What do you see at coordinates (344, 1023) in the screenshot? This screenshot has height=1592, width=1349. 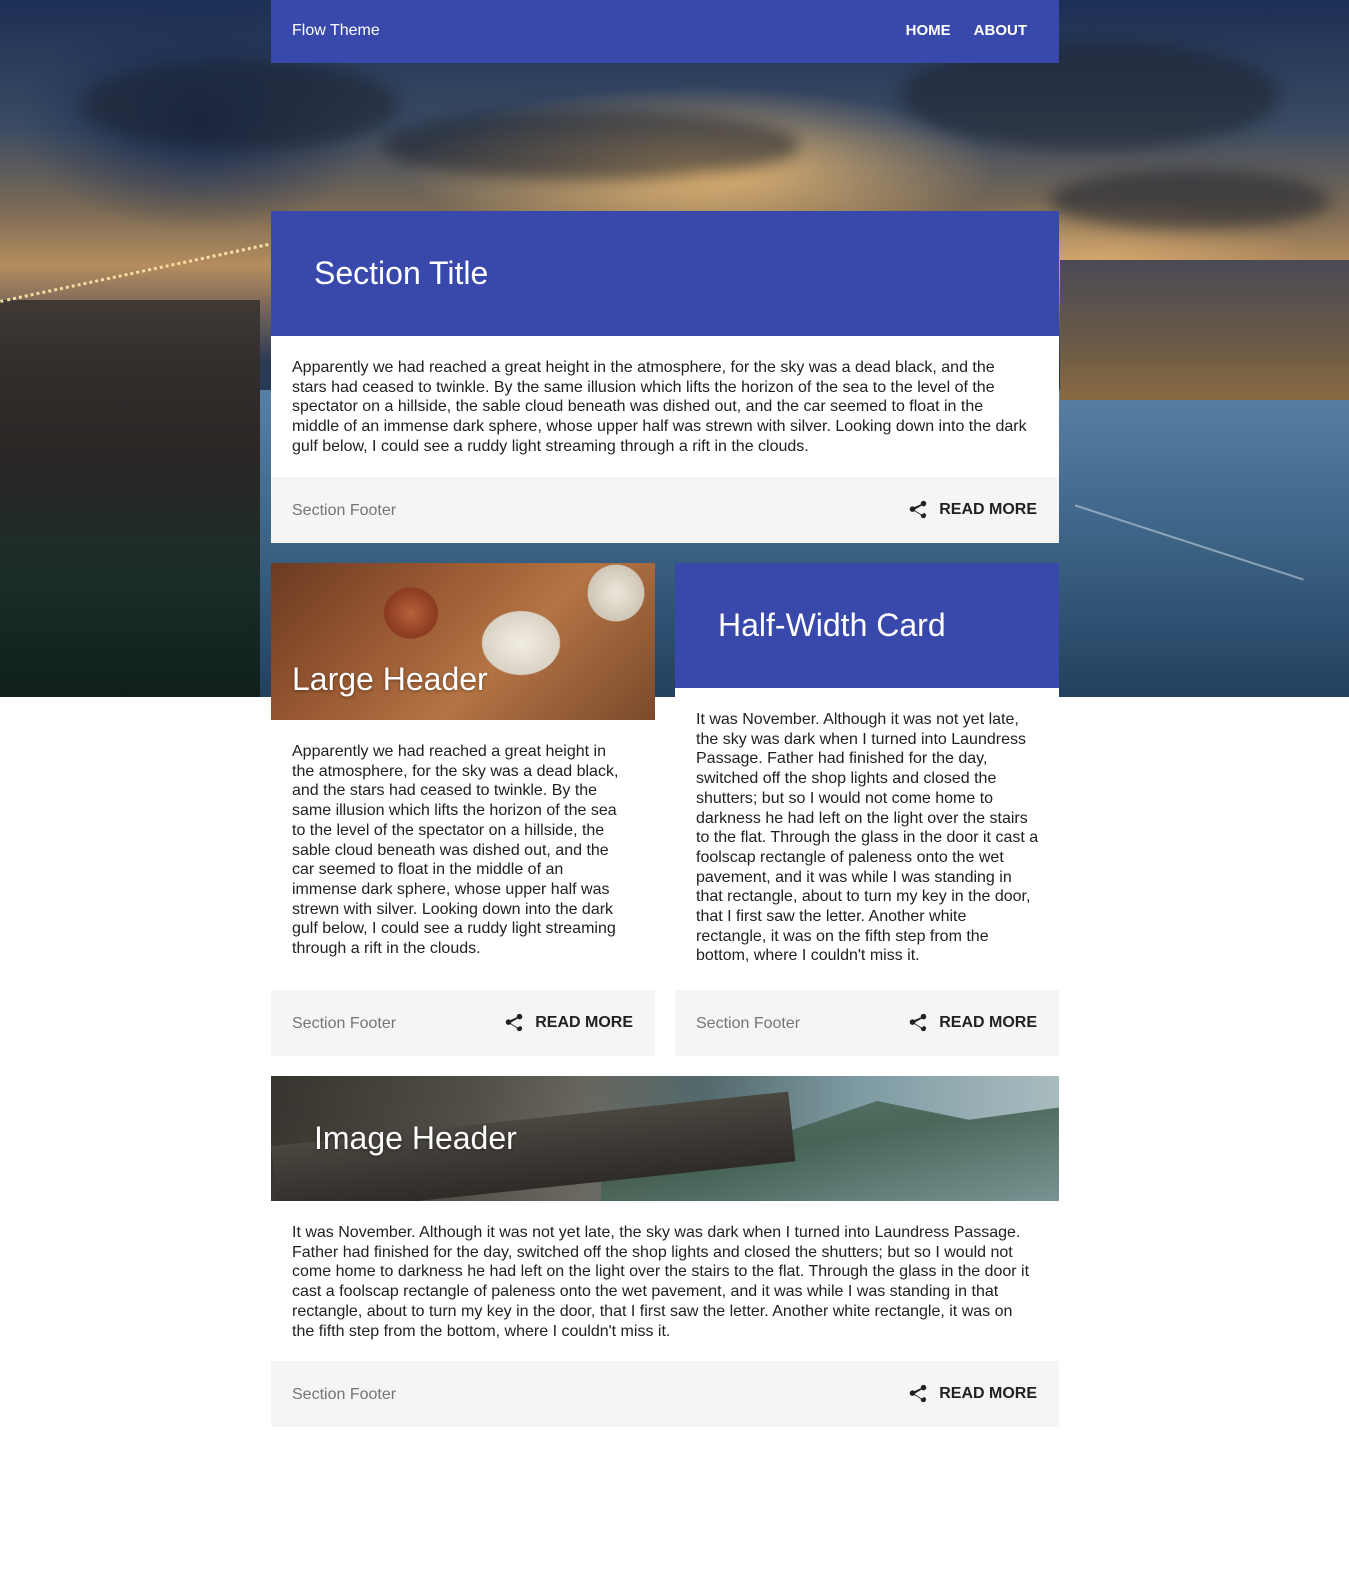 I see `large-header-card-footer-label: Section Footer` at bounding box center [344, 1023].